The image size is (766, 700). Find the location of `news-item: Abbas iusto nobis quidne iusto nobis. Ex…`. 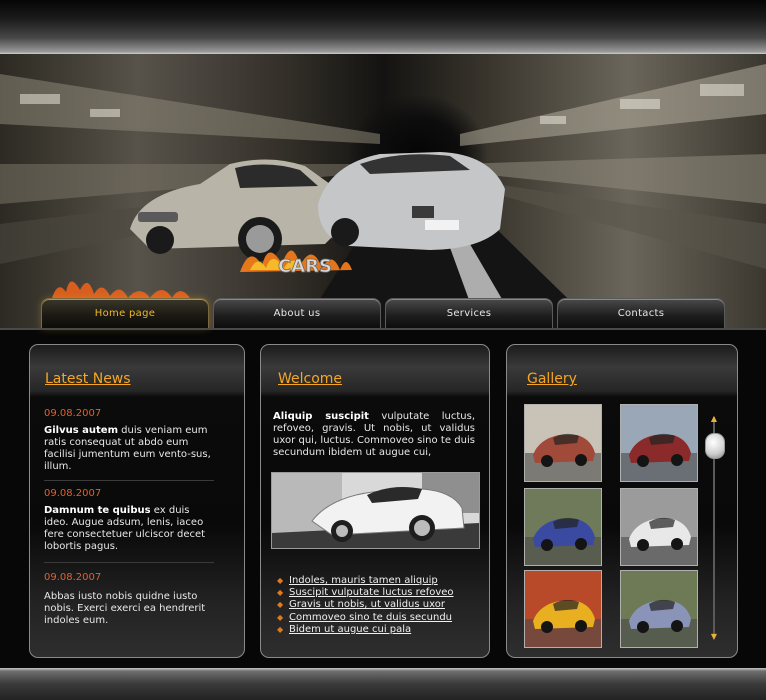

news-item: Abbas iusto nobis quidne iusto nobis. Ex… is located at coordinates (130, 609).